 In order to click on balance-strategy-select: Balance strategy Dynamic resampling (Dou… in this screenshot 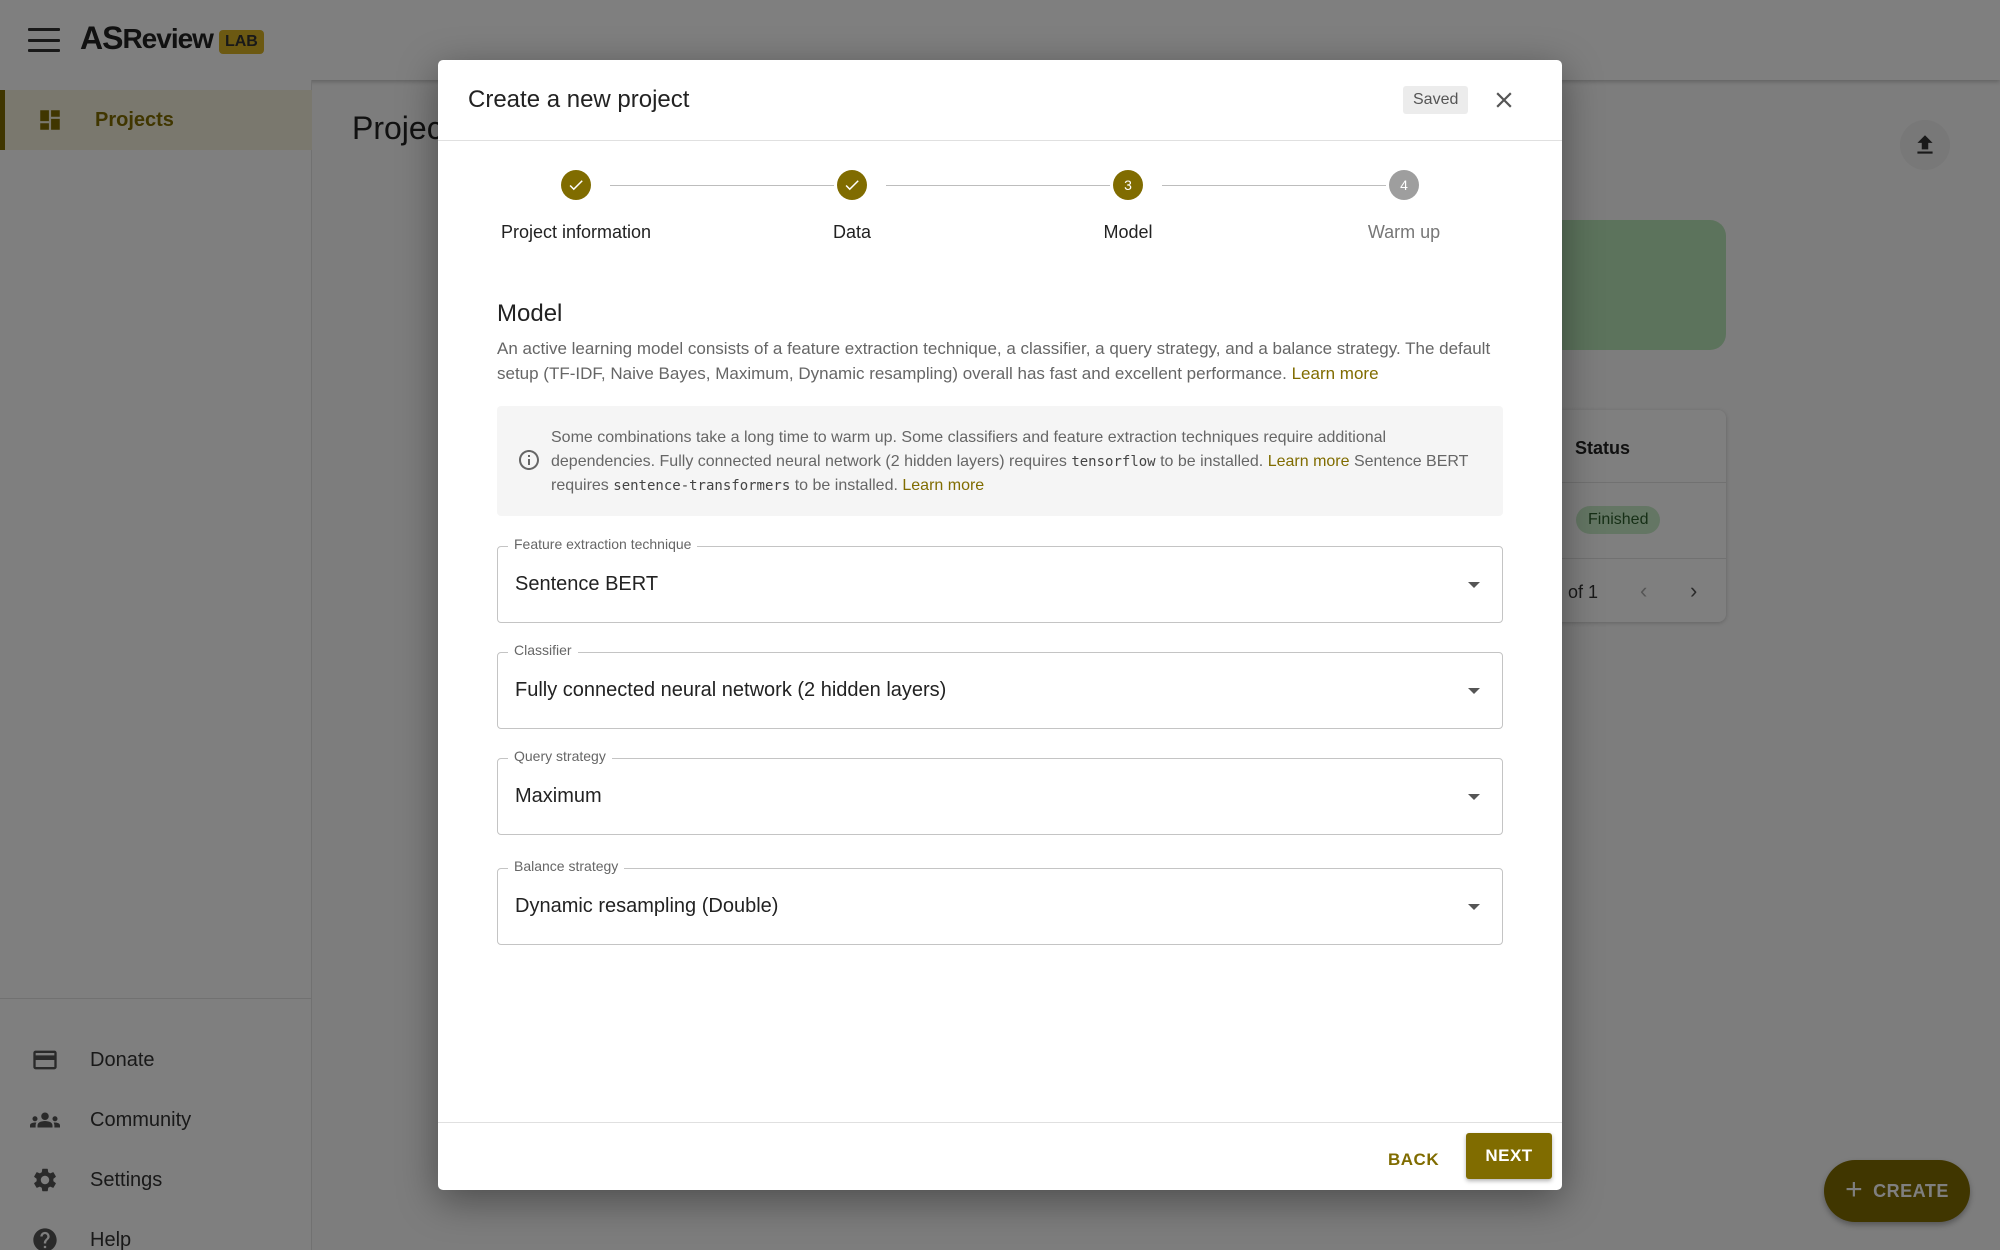, I will do `click(1000, 901)`.